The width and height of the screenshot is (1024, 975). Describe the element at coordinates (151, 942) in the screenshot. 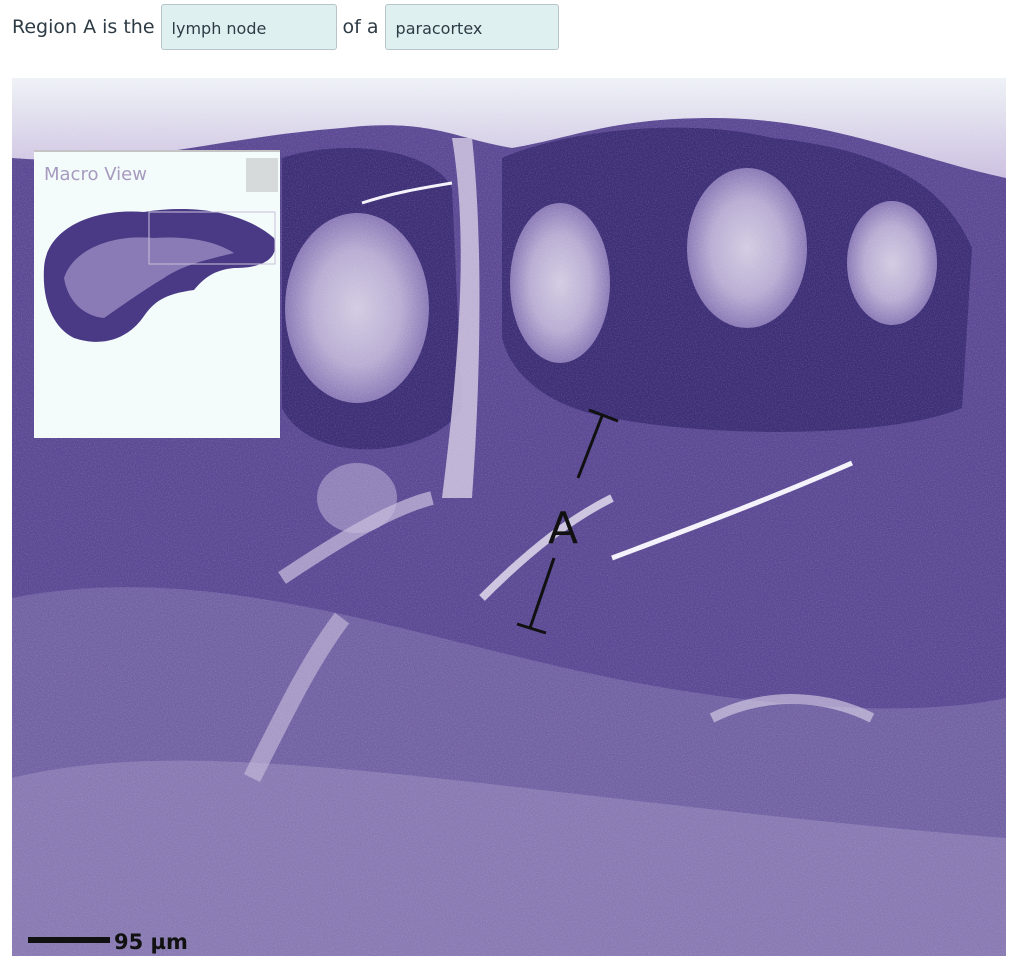

I see `scale-label: 95 µm` at that location.